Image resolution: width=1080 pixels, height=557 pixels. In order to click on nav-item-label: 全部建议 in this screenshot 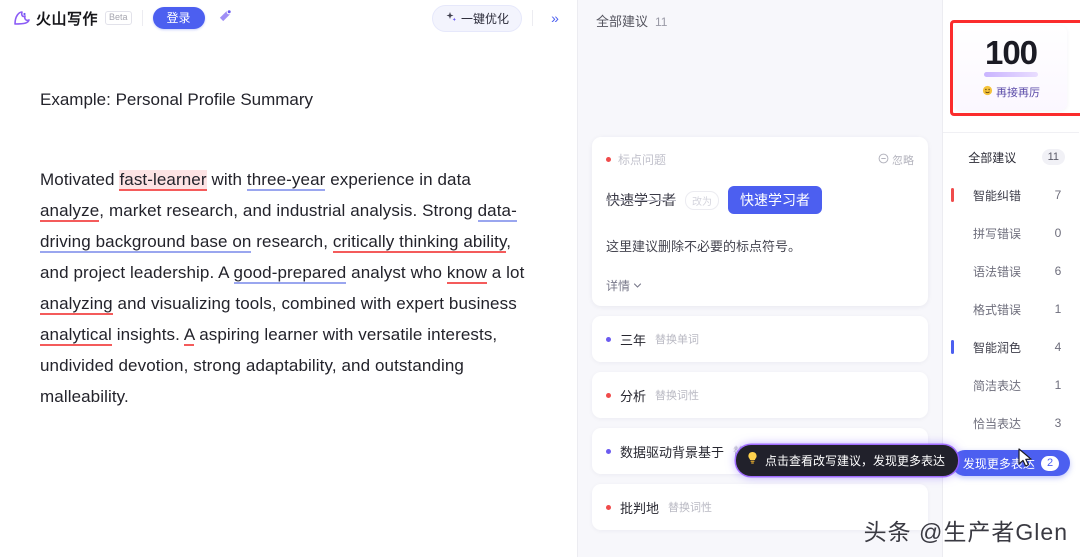, I will do `click(992, 157)`.